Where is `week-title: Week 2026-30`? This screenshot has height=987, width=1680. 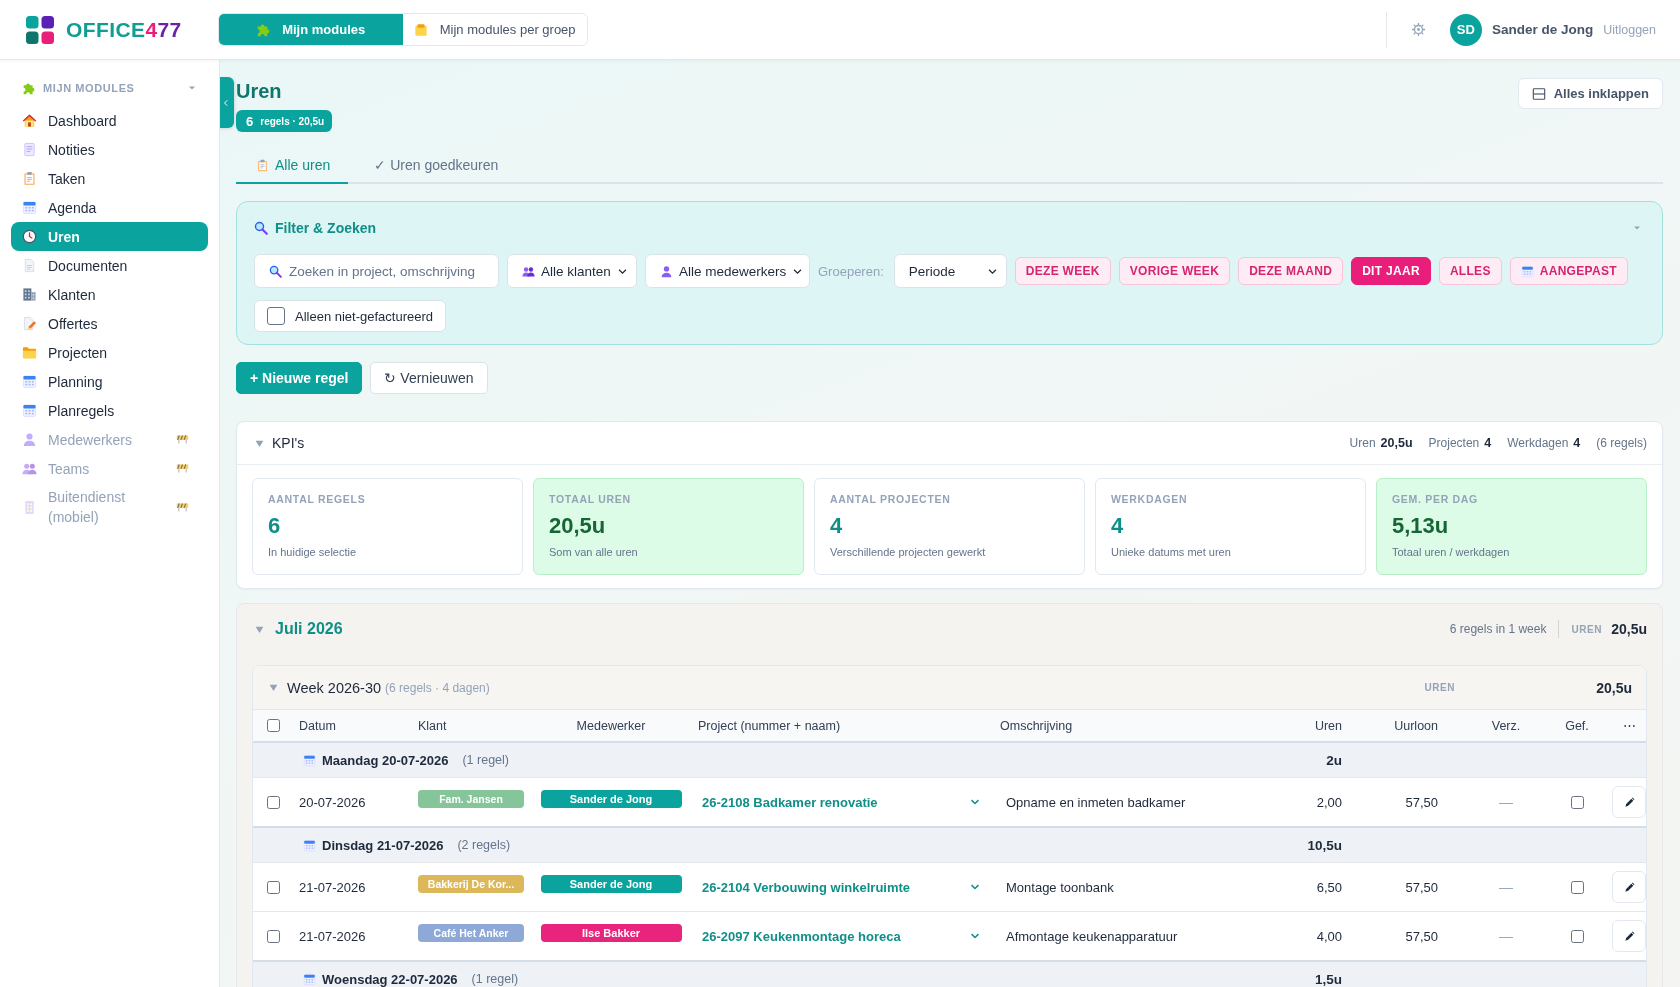 week-title: Week 2026-30 is located at coordinates (334, 687).